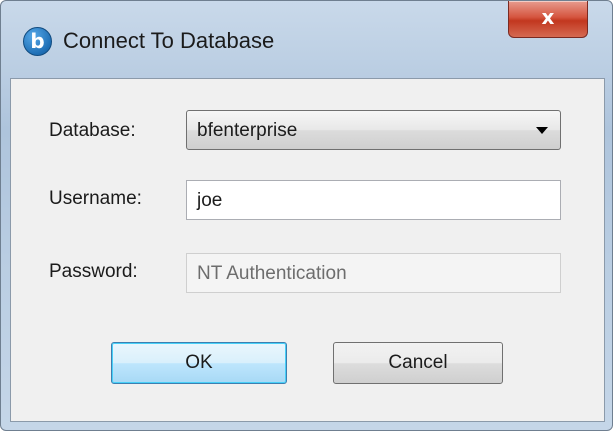 Image resolution: width=613 pixels, height=431 pixels. What do you see at coordinates (373, 273) in the screenshot?
I see `password-field: NT Authentication` at bounding box center [373, 273].